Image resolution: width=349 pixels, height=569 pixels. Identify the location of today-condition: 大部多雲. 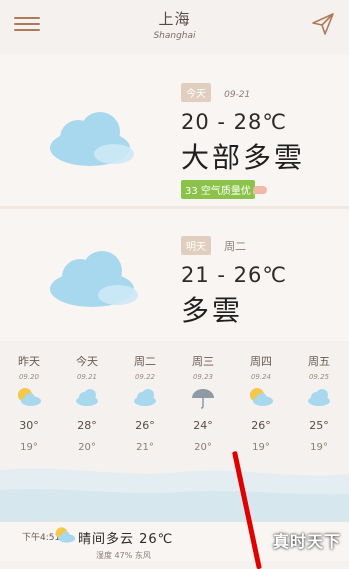
(243, 157).